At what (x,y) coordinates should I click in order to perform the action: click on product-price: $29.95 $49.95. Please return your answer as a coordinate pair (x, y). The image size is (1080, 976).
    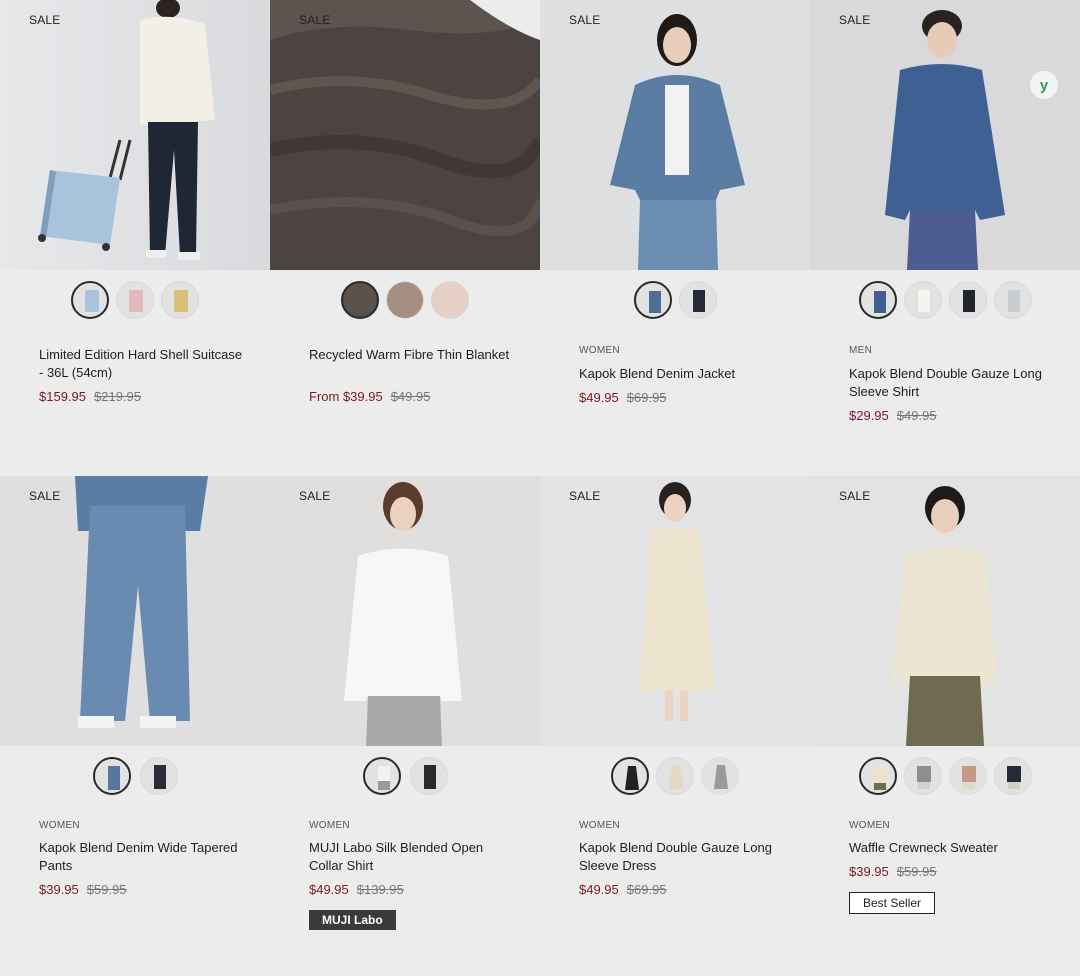
    Looking at the image, I should click on (893, 415).